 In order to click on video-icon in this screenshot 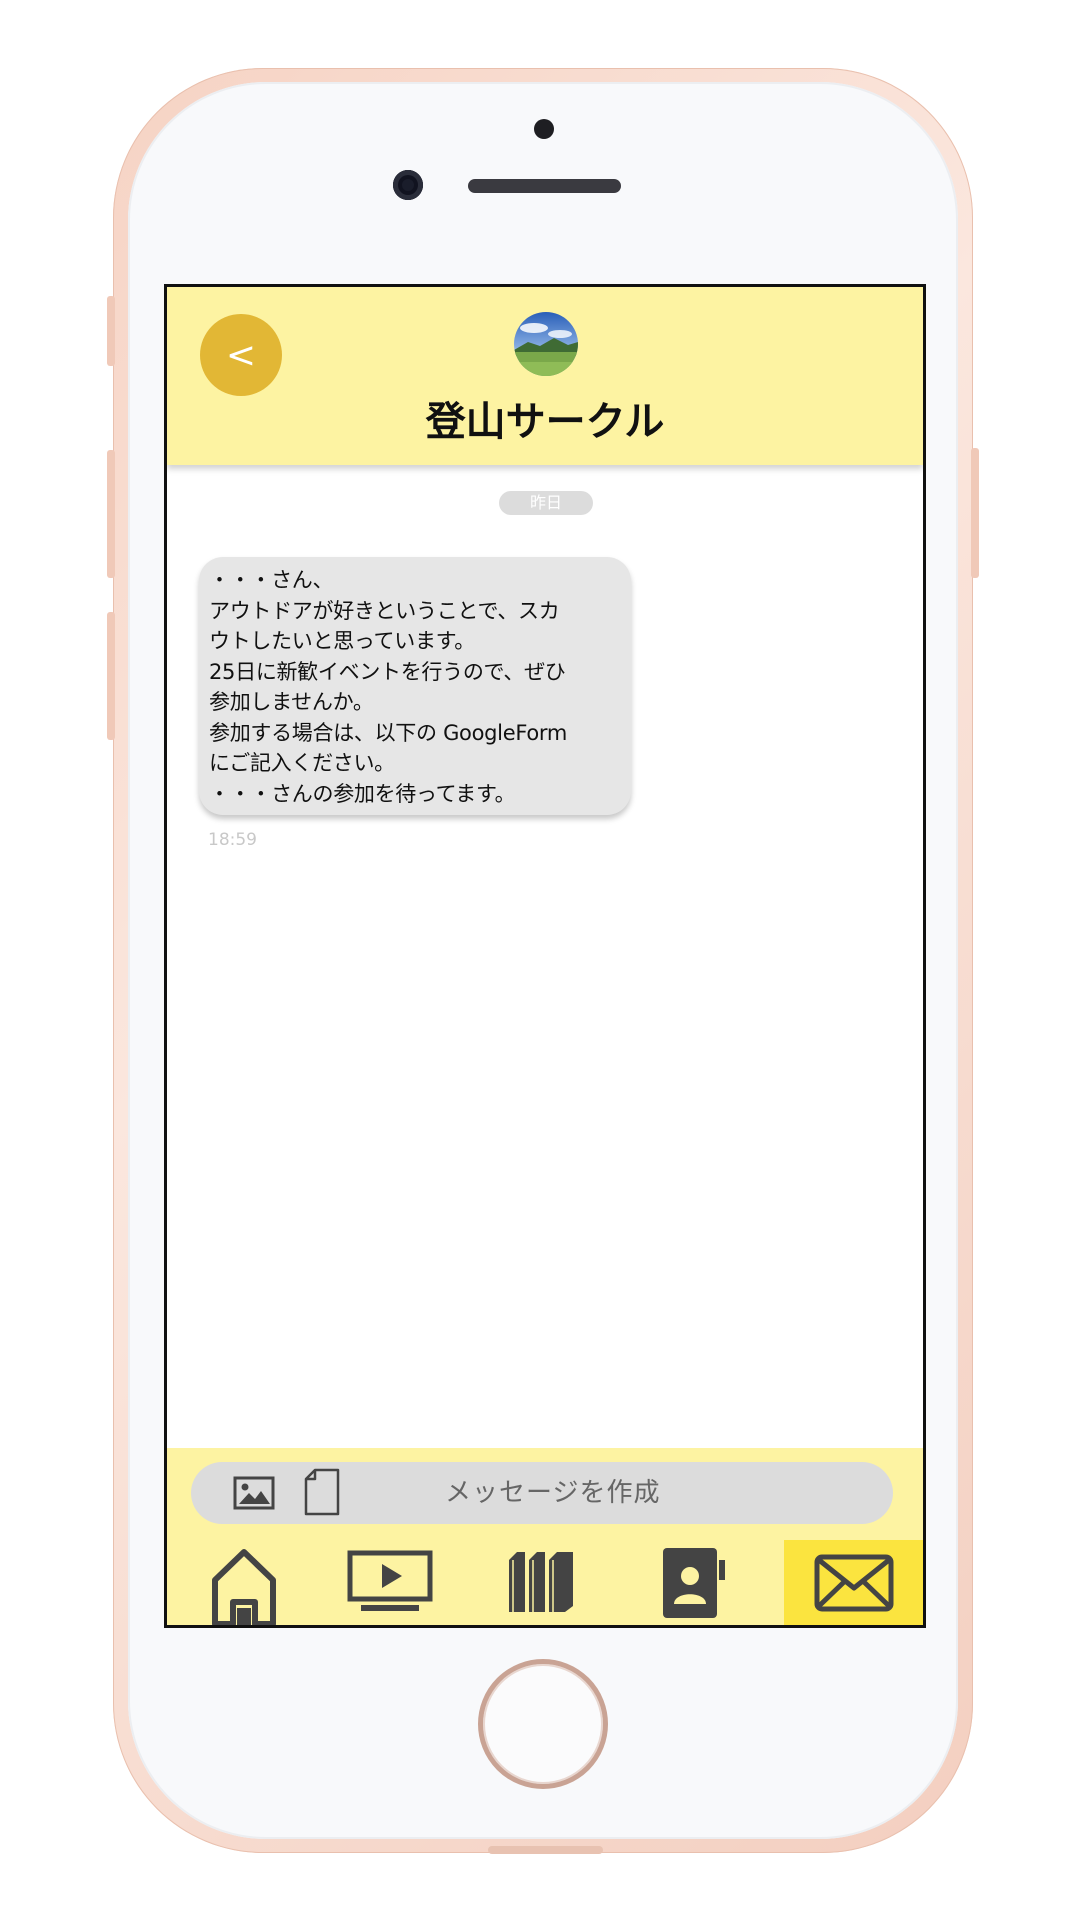, I will do `click(390, 1580)`.